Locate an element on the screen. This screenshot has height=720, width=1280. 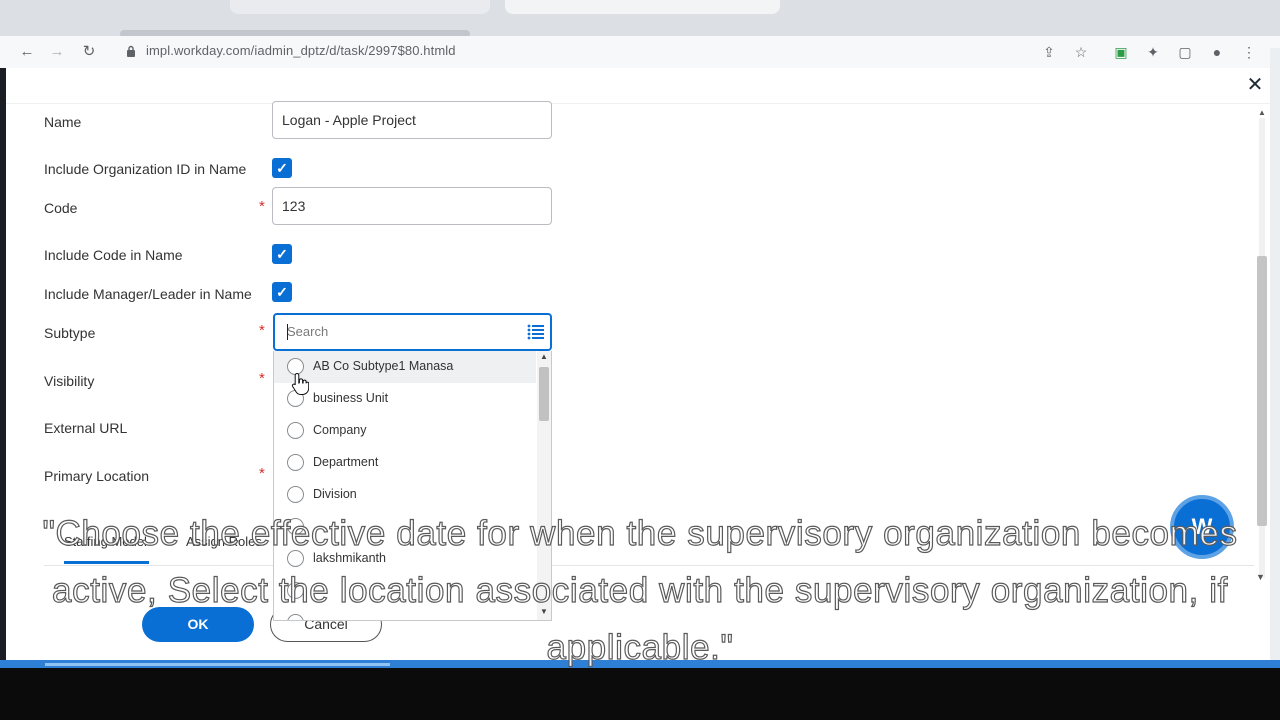
external-url-label: External URL is located at coordinates (86, 428).